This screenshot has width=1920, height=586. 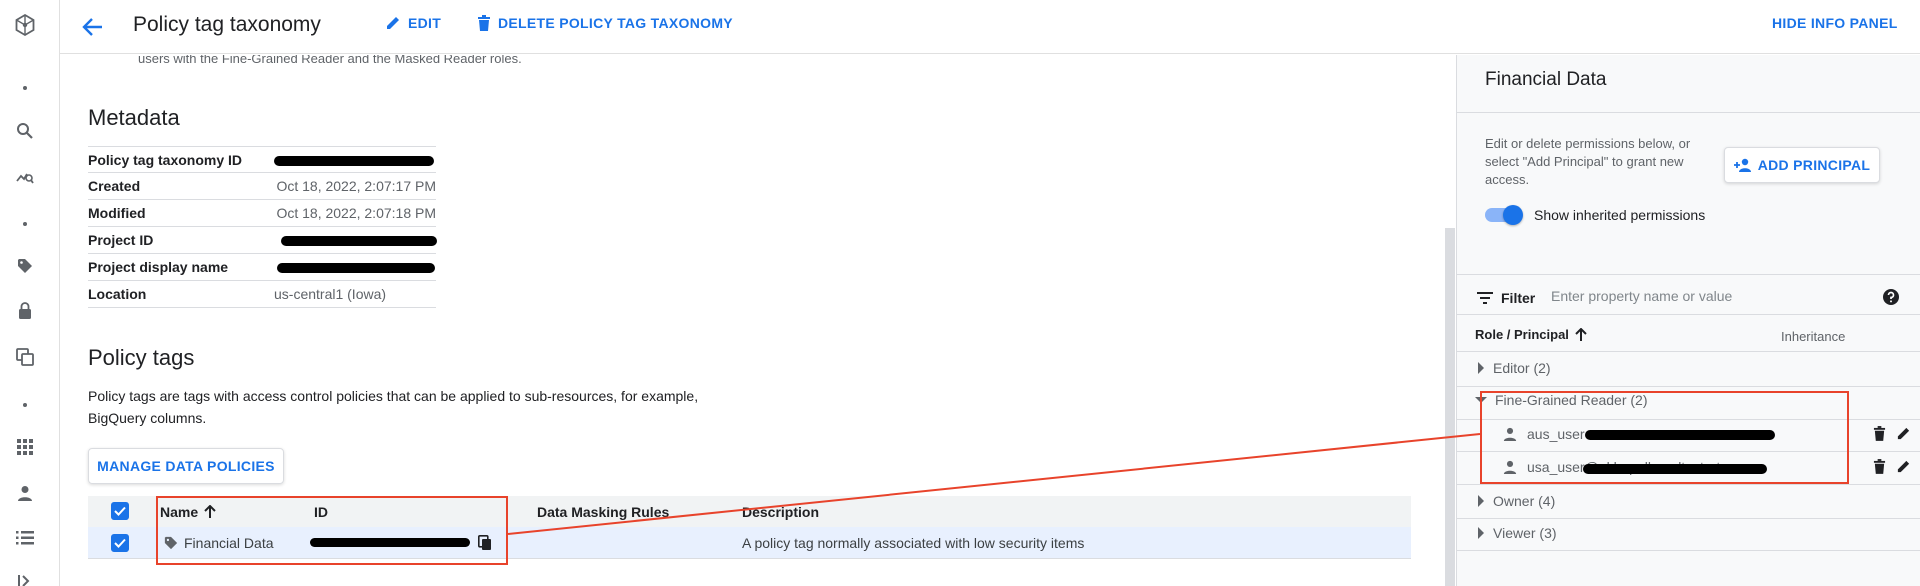 What do you see at coordinates (25, 493) in the screenshot?
I see `person-icon` at bounding box center [25, 493].